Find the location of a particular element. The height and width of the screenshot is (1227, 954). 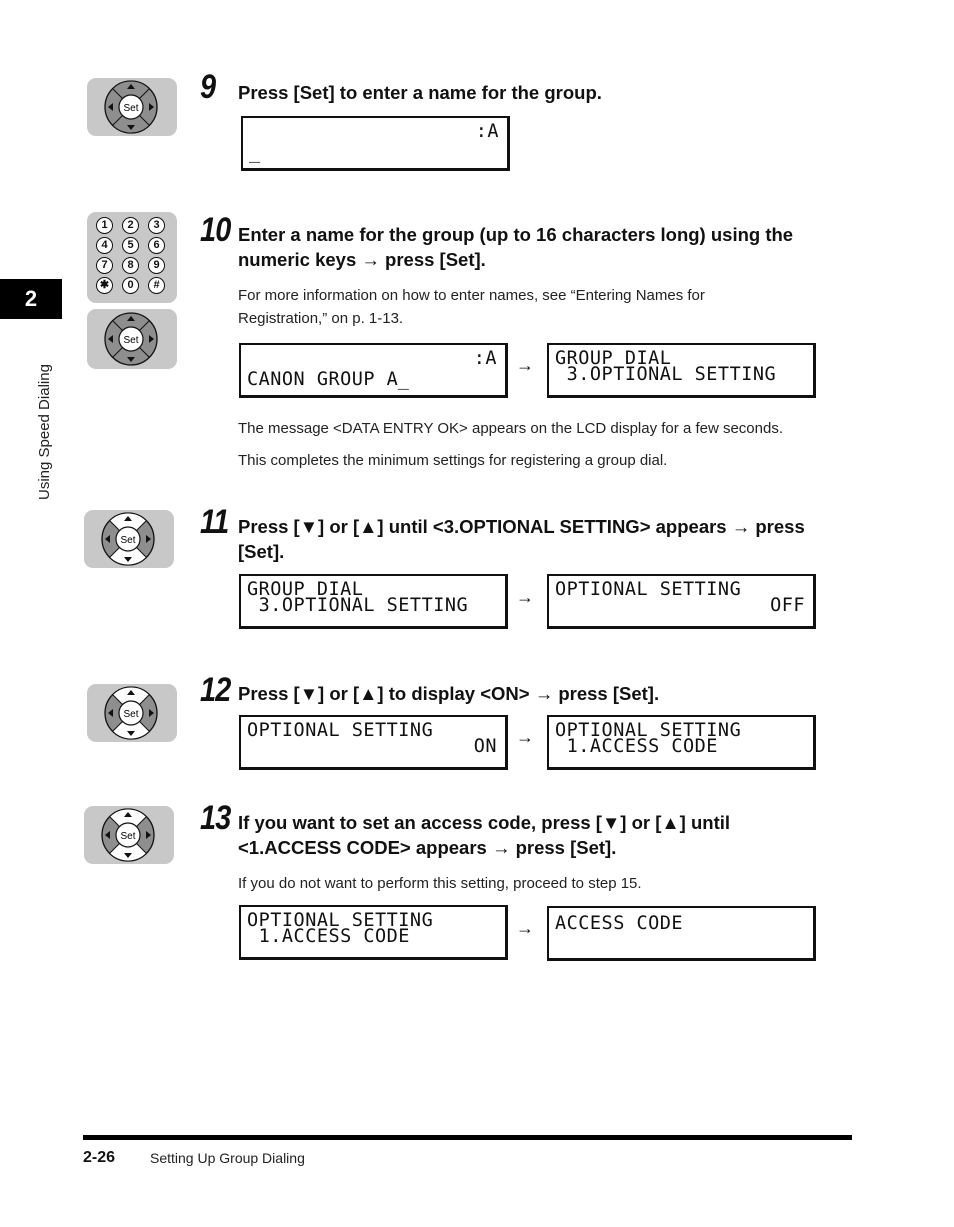

footer-rule is located at coordinates (467, 1137).